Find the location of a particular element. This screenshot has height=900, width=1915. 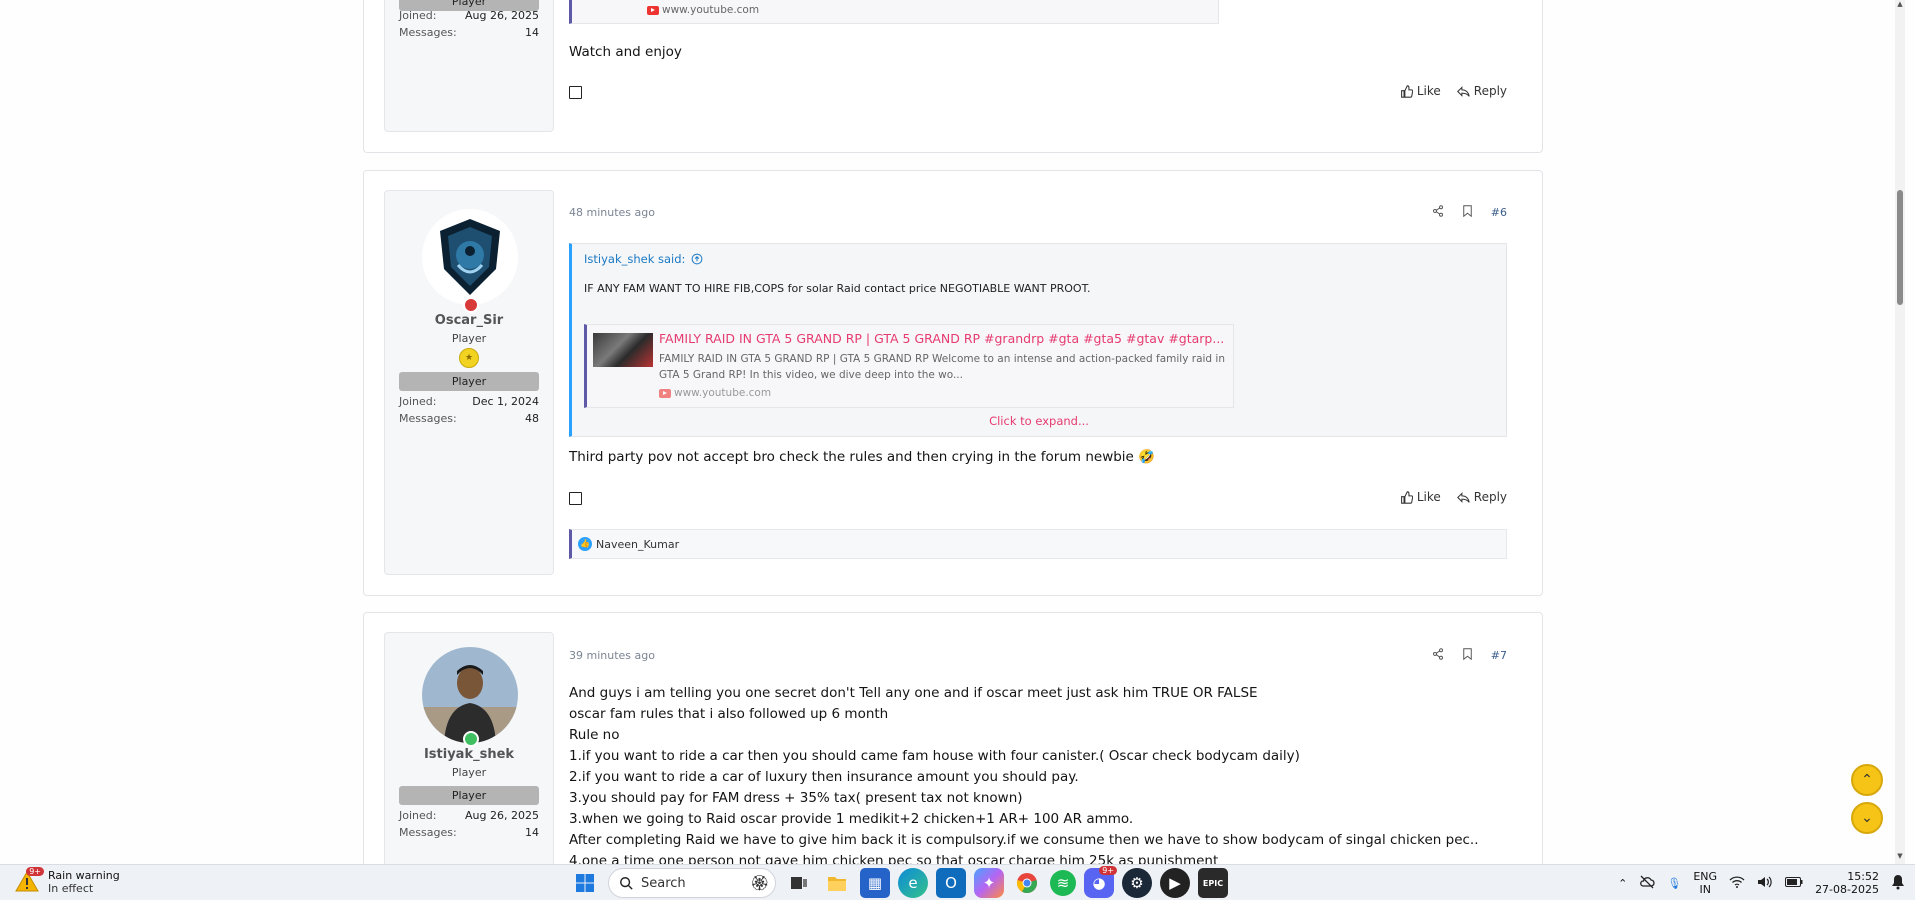

wifi-icon is located at coordinates (1737, 883).